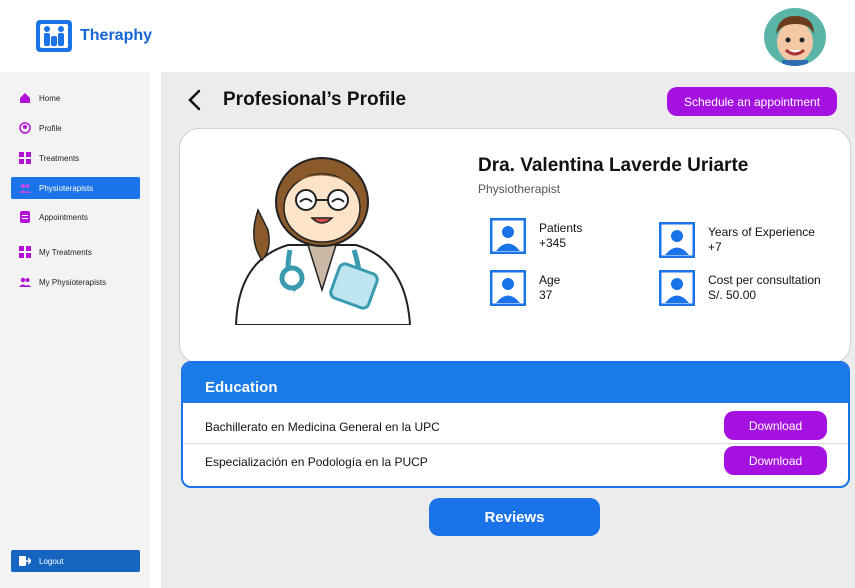  Describe the element at coordinates (764, 280) in the screenshot. I see `stat-label: Cost per consultation` at that location.